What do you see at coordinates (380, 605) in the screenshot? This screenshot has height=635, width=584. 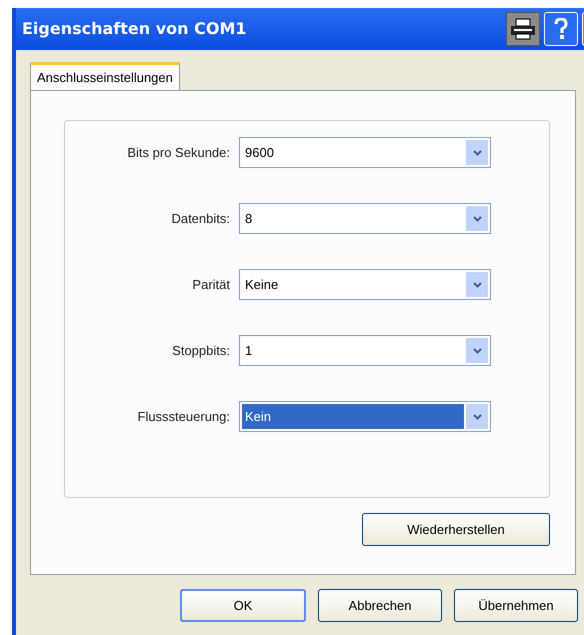 I see `dialog-button: Abbrechen` at bounding box center [380, 605].